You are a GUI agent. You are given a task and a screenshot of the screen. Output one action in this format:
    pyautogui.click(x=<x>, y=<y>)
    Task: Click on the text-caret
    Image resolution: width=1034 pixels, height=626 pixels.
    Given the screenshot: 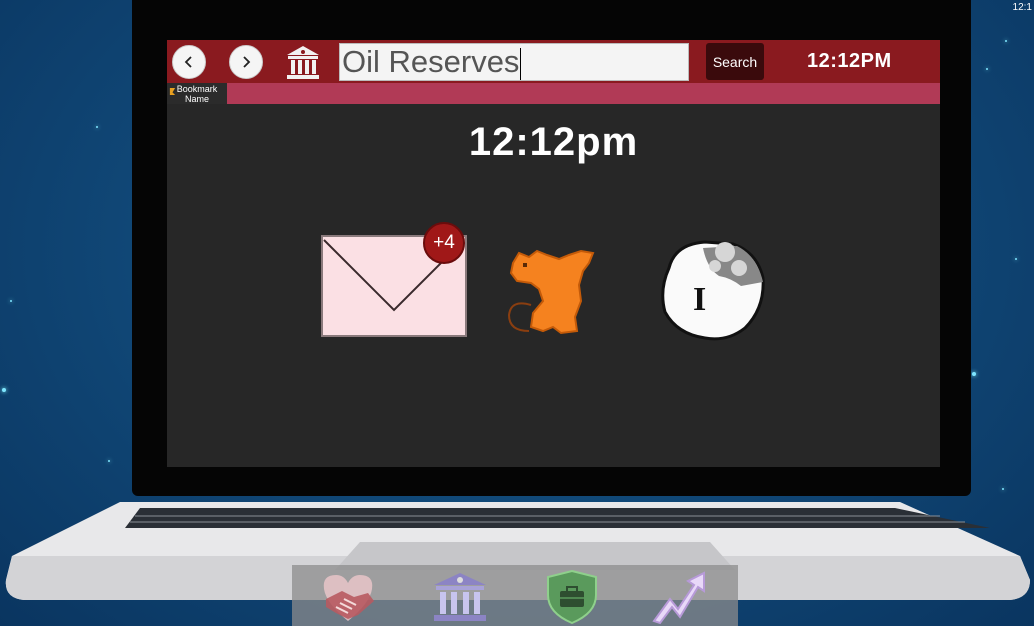 What is the action you would take?
    pyautogui.click(x=521, y=63)
    